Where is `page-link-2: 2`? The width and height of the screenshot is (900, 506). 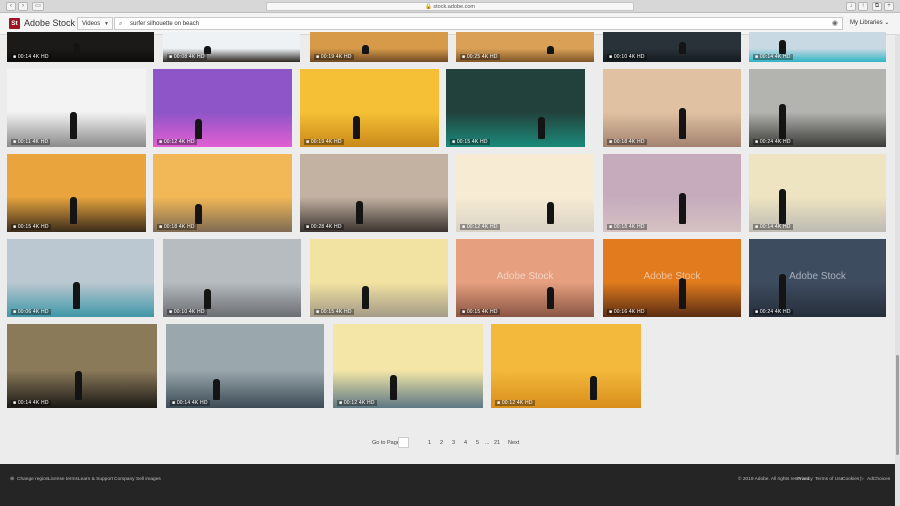
page-link-2: 2 is located at coordinates (441, 443).